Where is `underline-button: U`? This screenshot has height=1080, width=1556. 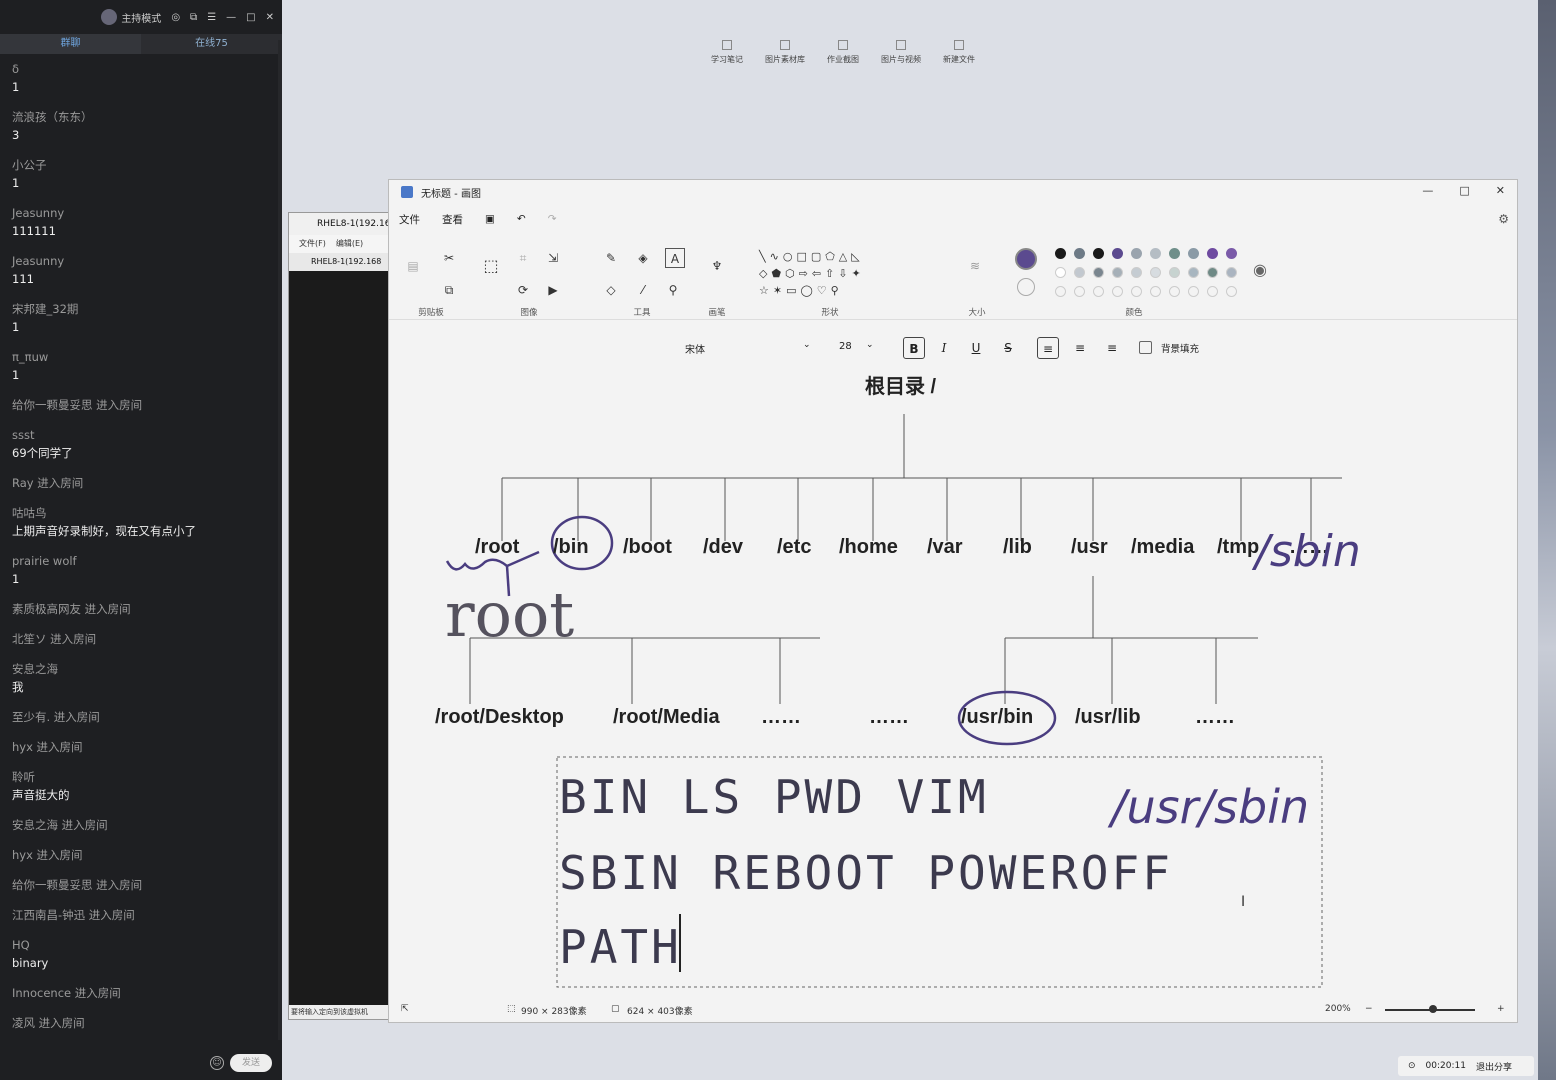
underline-button: U is located at coordinates (976, 348).